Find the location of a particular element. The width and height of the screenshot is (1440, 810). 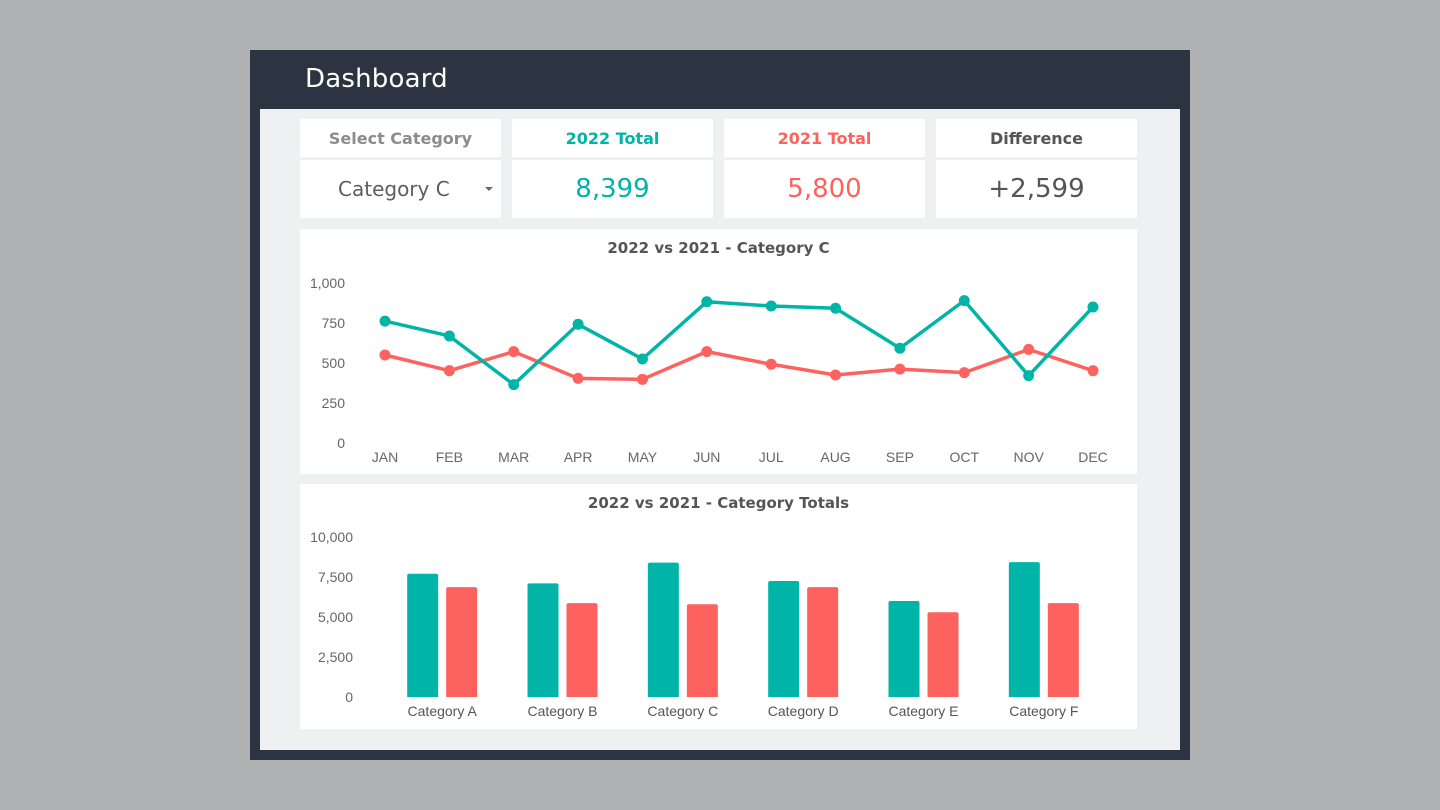

x-tick-label: Category E is located at coordinates (923, 711).